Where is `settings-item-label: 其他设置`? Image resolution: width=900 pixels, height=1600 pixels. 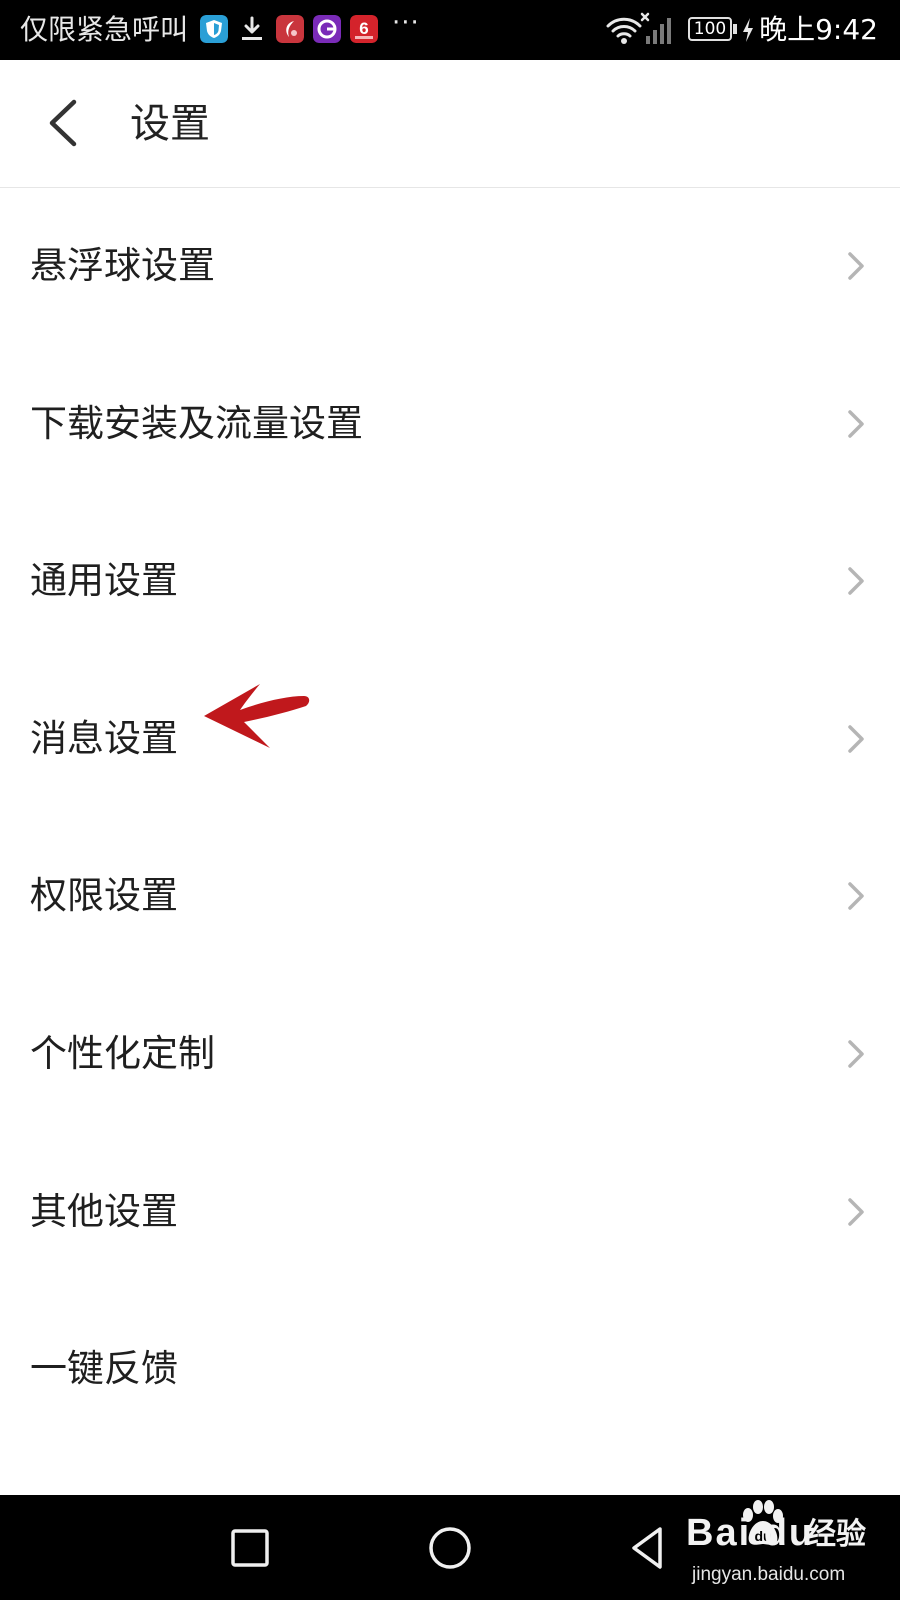 settings-item-label: 其他设置 is located at coordinates (104, 1211).